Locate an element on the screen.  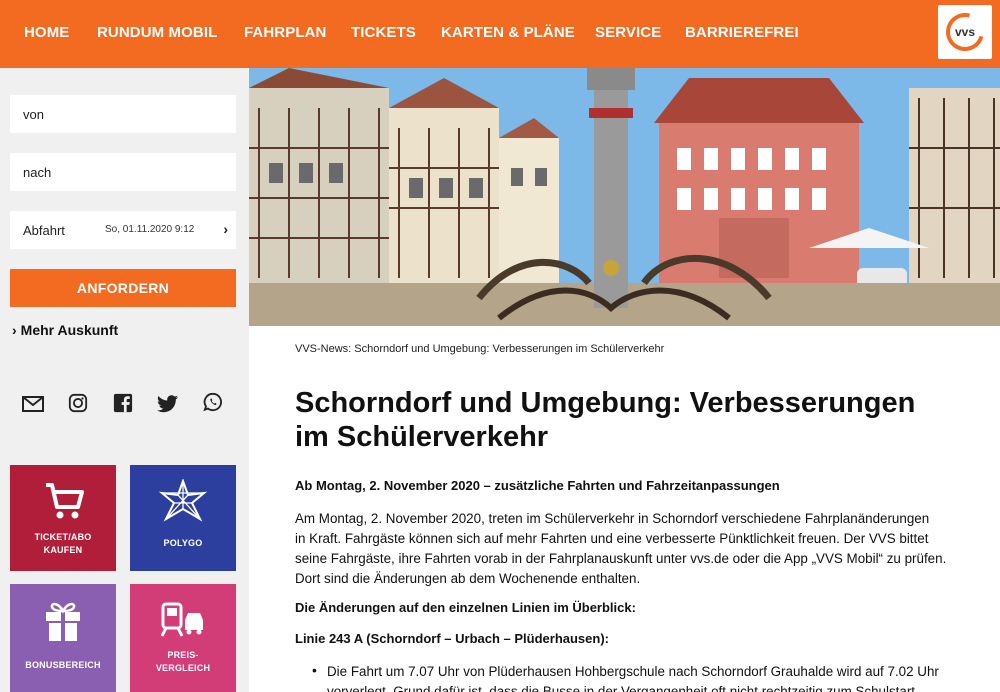
nav-barrierefrei: BARRIEREFREI is located at coordinates (742, 32).